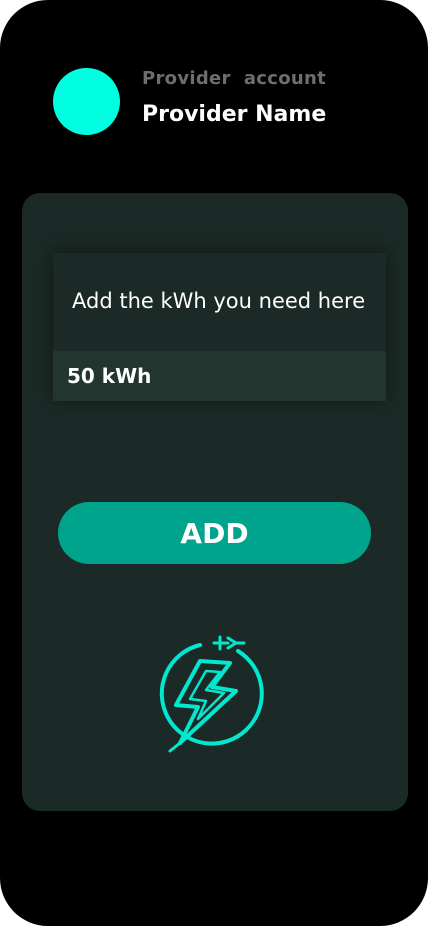  I want to click on kwh-input-box: Add the kWh you need here 50 kWh, so click(219, 327).